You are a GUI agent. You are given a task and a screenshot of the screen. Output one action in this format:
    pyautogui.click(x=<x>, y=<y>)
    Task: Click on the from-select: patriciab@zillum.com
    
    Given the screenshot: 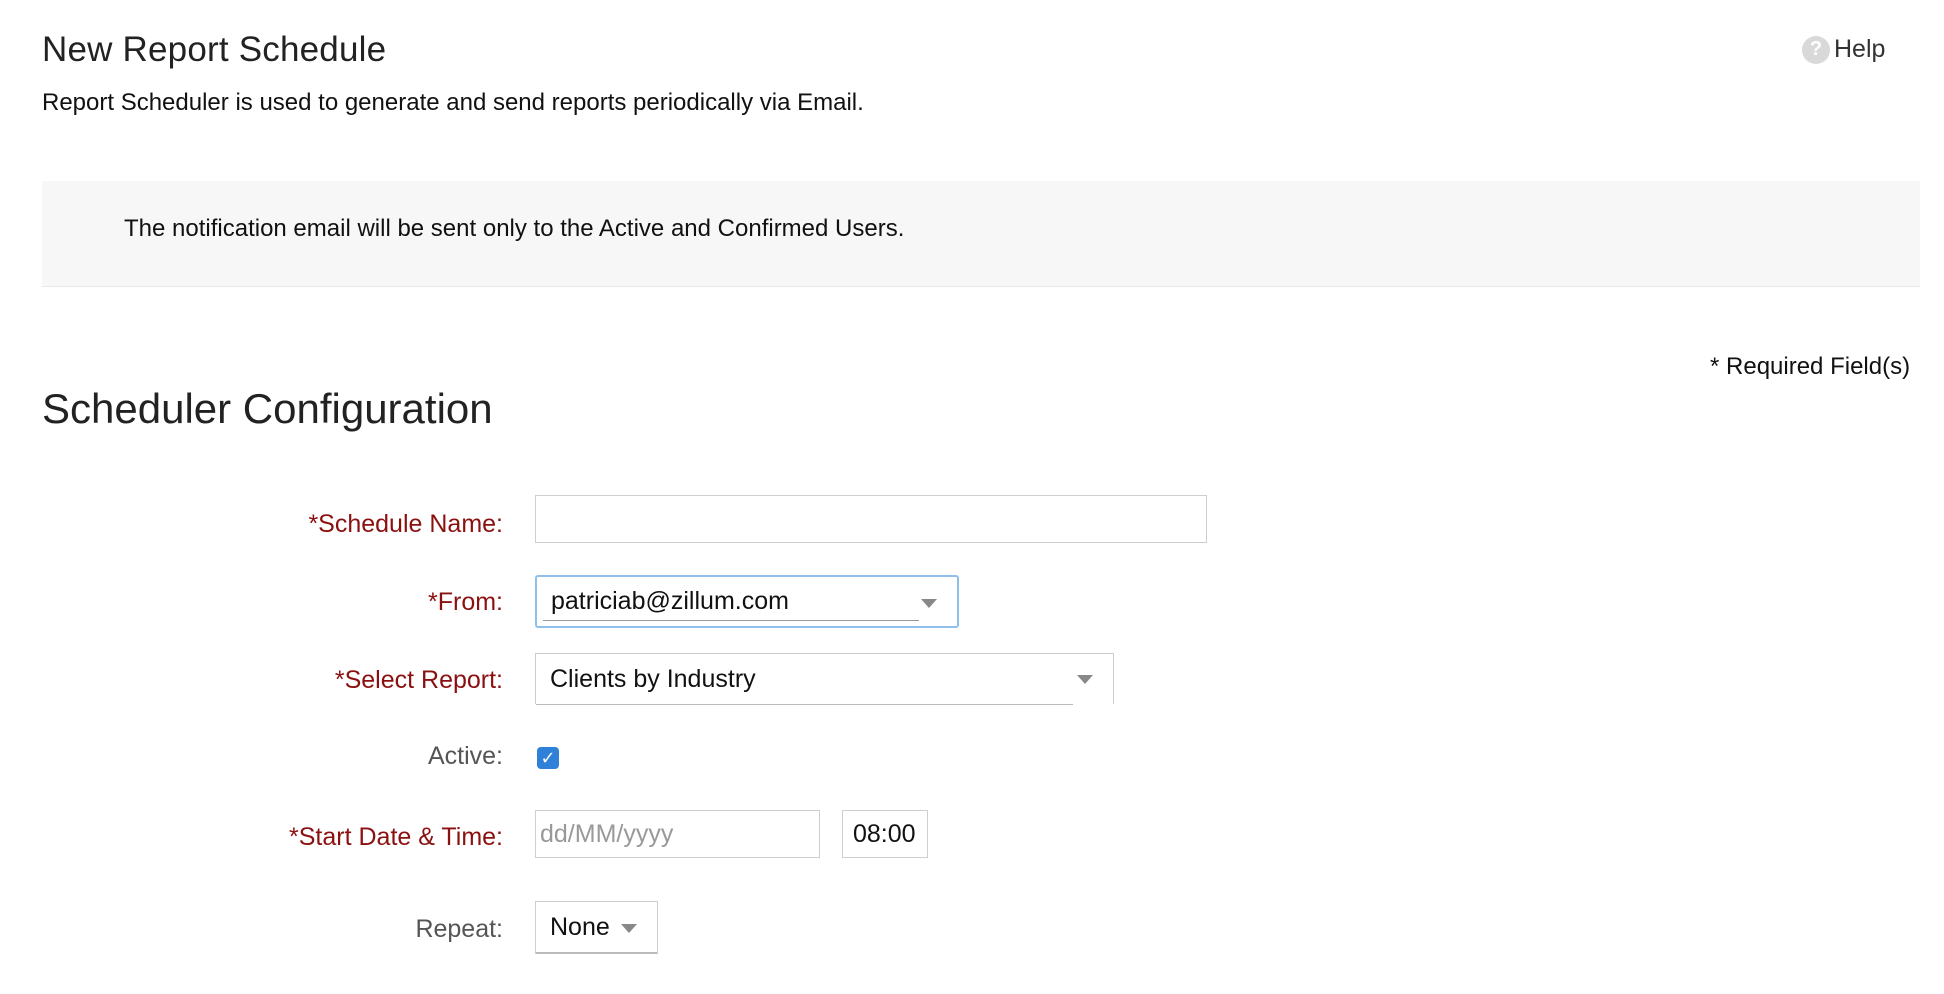 What is the action you would take?
    pyautogui.click(x=747, y=601)
    